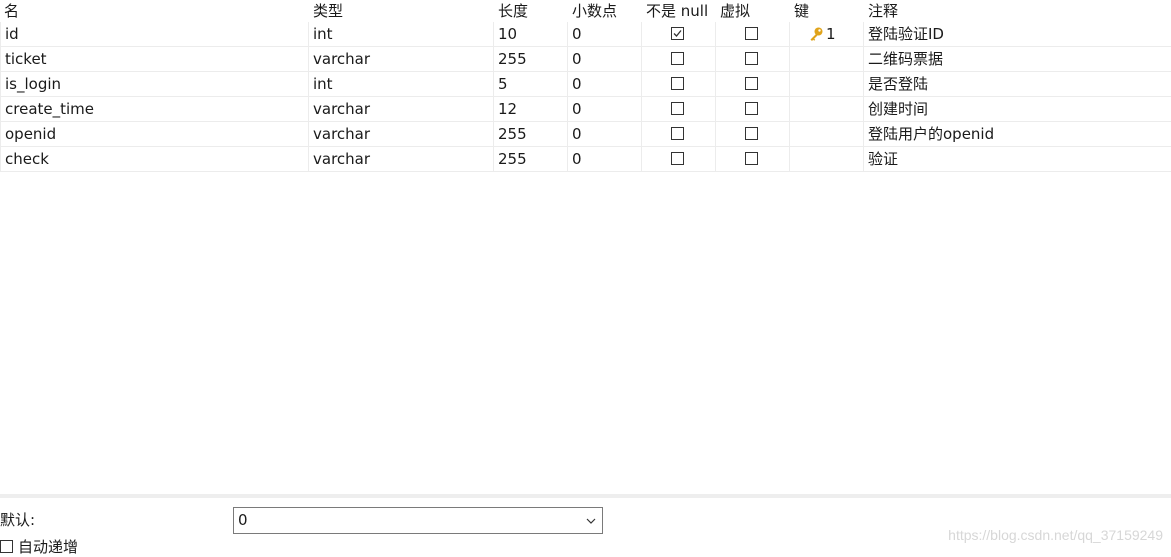 This screenshot has height=557, width=1171. What do you see at coordinates (605, 11) in the screenshot?
I see `column-header-decimals: 小数点` at bounding box center [605, 11].